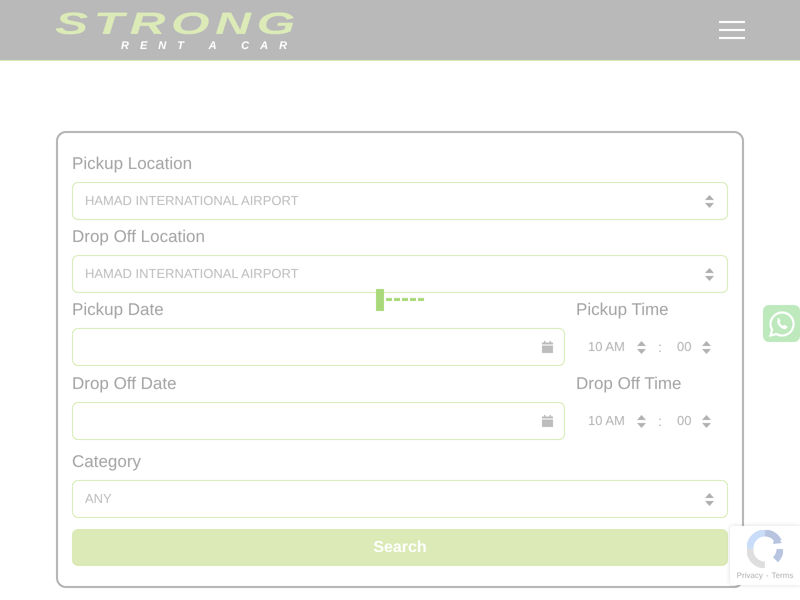  I want to click on category-select: ANY, so click(400, 499).